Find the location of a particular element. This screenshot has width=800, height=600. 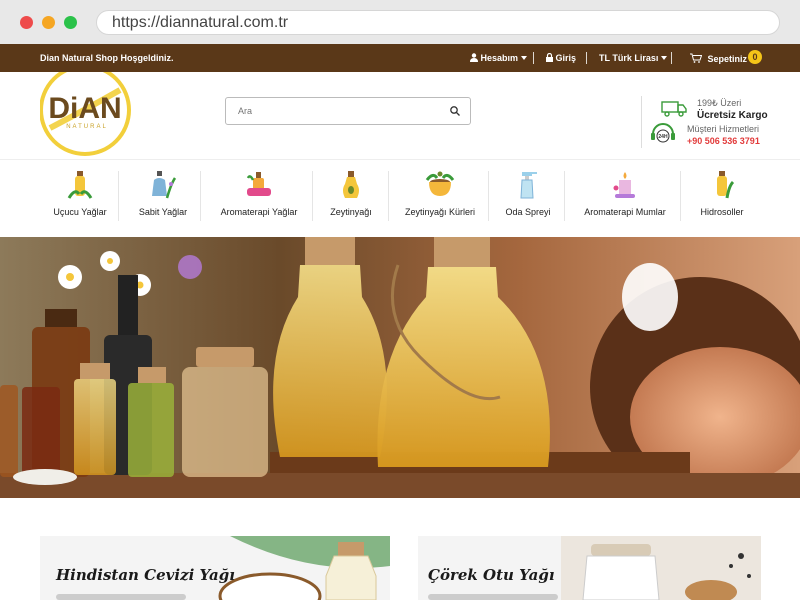

category-label: Zeytinyağı Kürleri is located at coordinates (440, 212).